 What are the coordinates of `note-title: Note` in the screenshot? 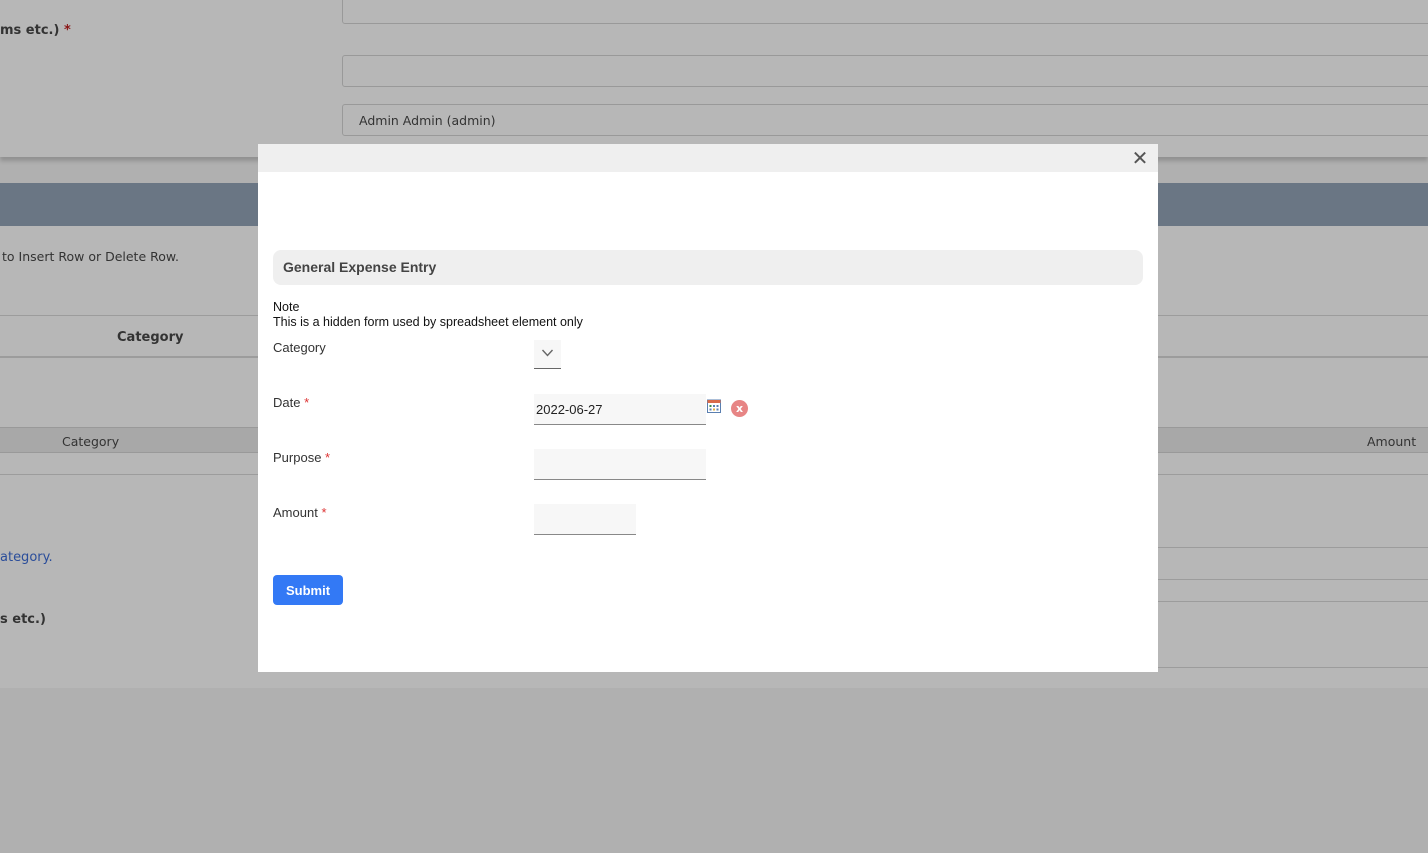 It's located at (286, 307).